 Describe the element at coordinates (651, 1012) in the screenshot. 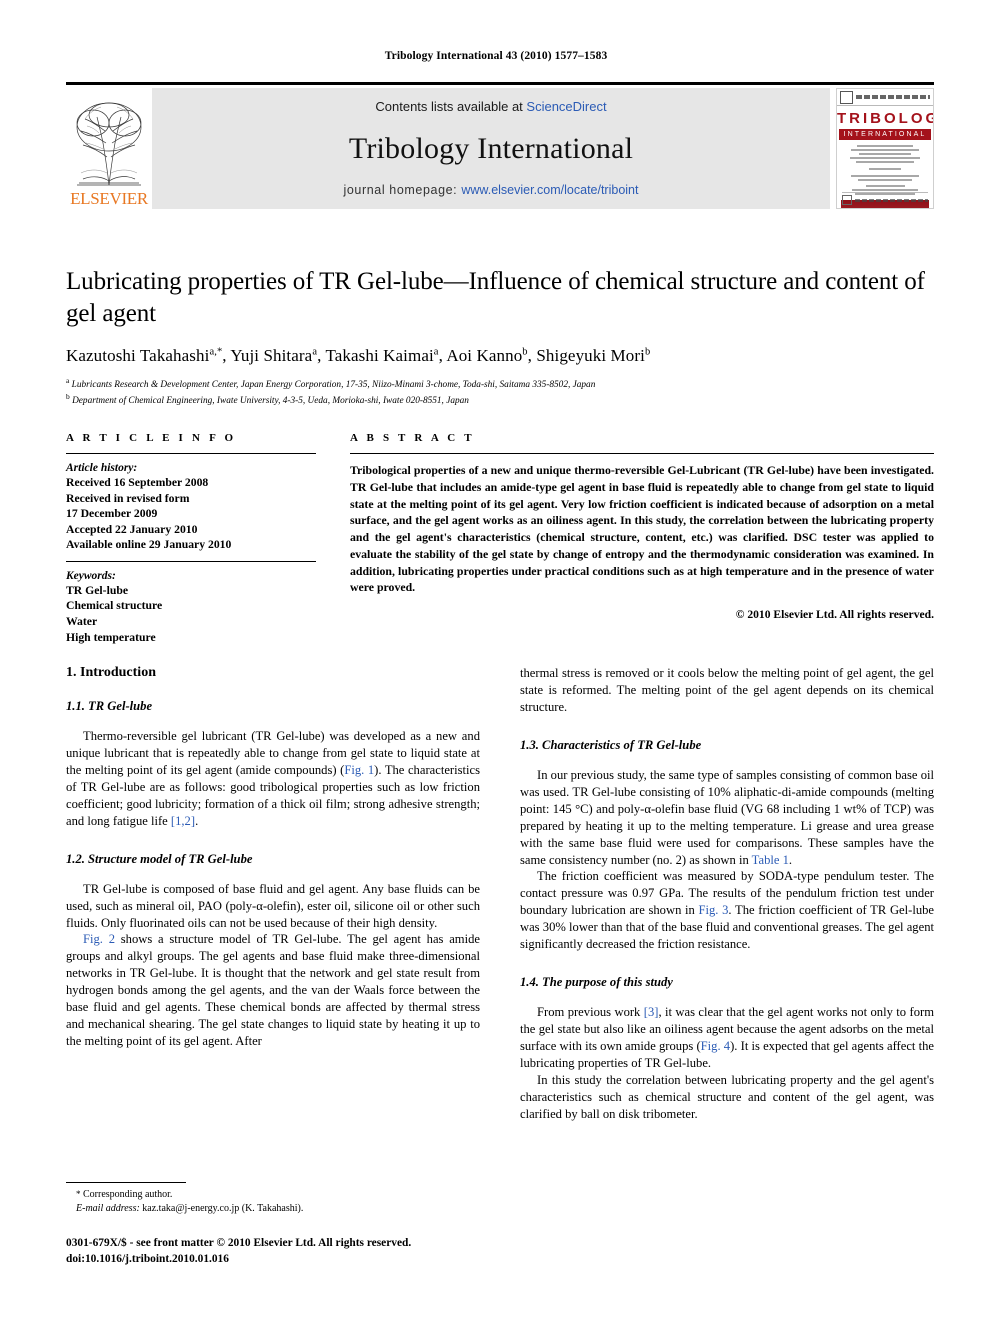

I see `citation-link-3: [3]` at that location.